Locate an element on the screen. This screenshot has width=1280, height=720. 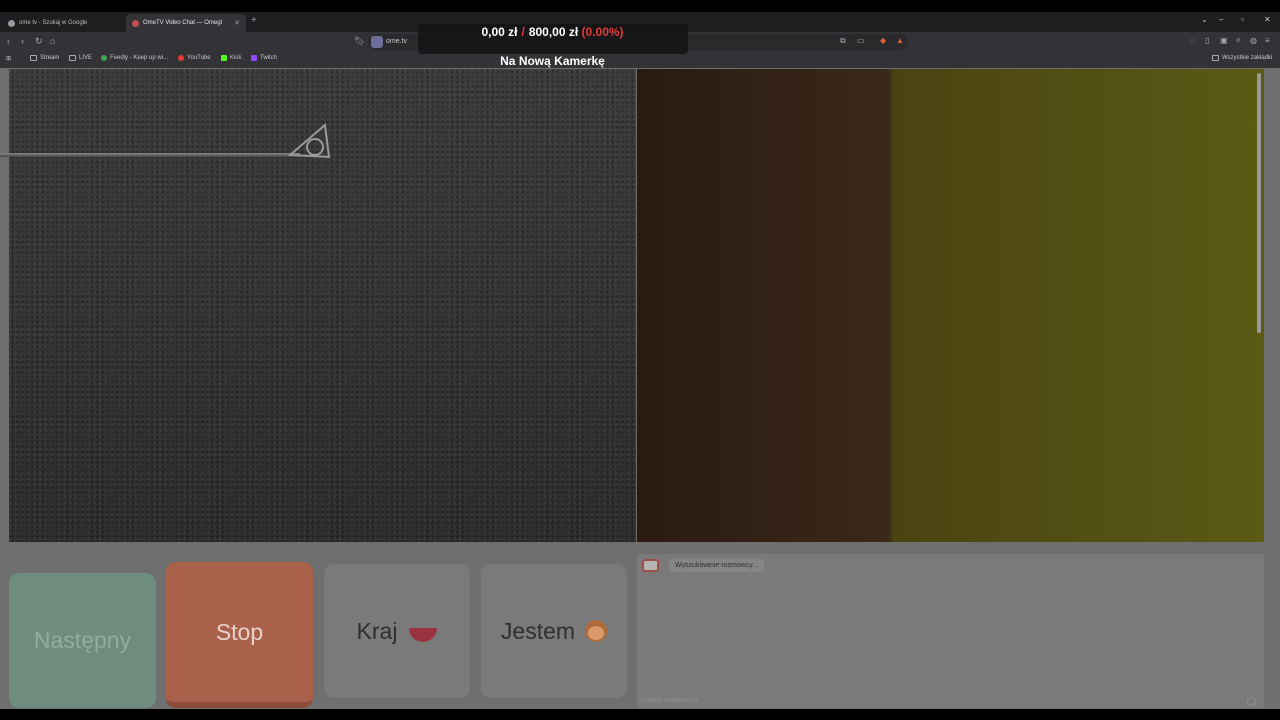
extensions-icon: ✧ is located at coordinates (1238, 40).